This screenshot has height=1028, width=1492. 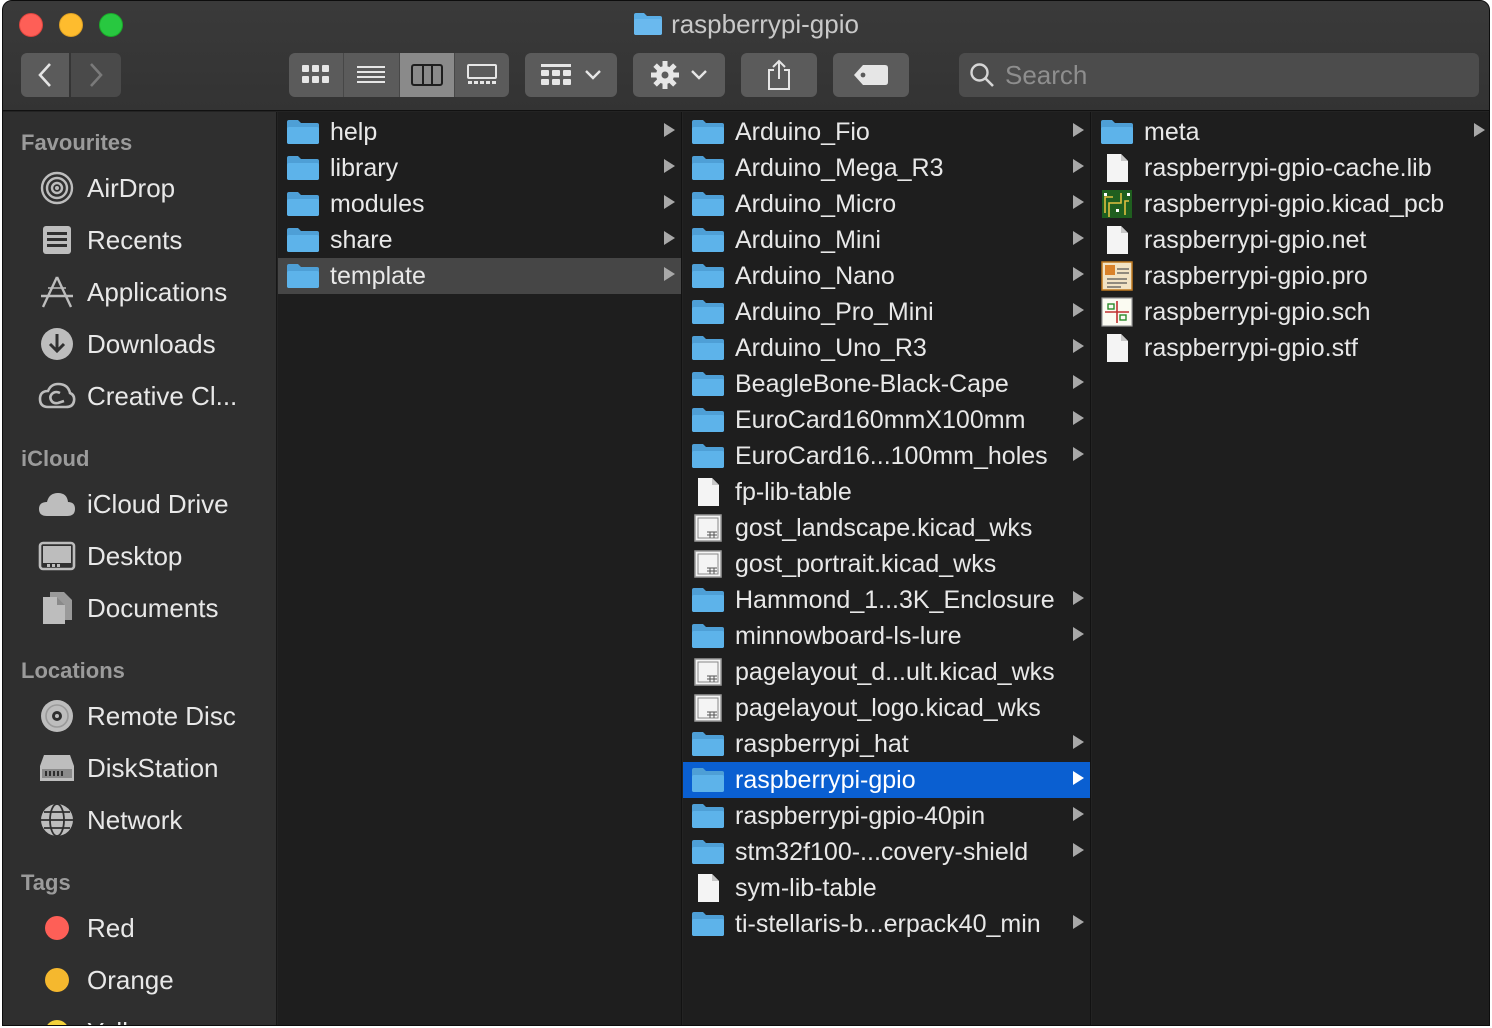 What do you see at coordinates (427, 75) in the screenshot?
I see `column-view-button` at bounding box center [427, 75].